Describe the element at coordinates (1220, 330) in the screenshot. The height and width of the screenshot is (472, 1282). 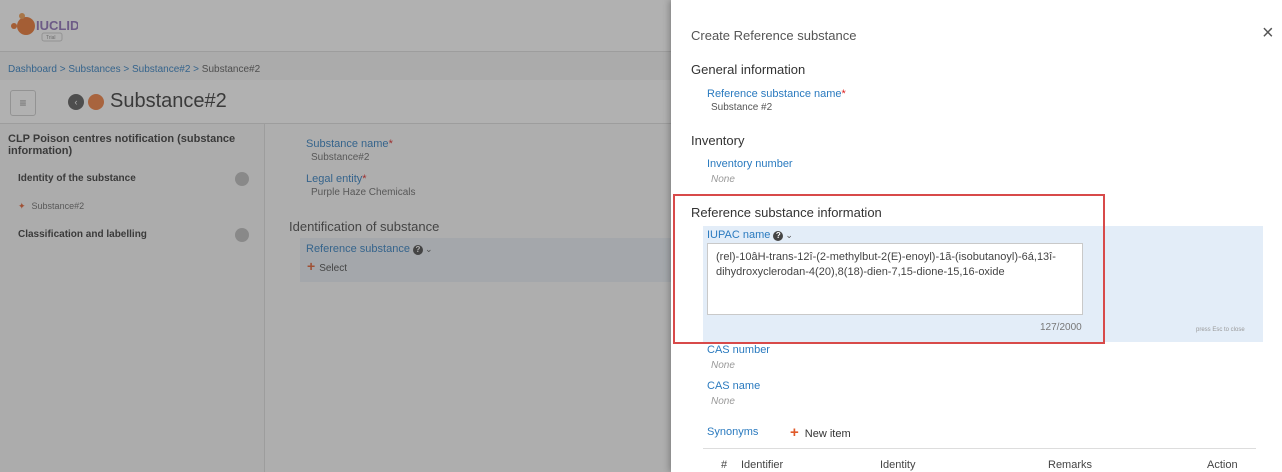
I see `esc-hint: press Esc to close` at that location.